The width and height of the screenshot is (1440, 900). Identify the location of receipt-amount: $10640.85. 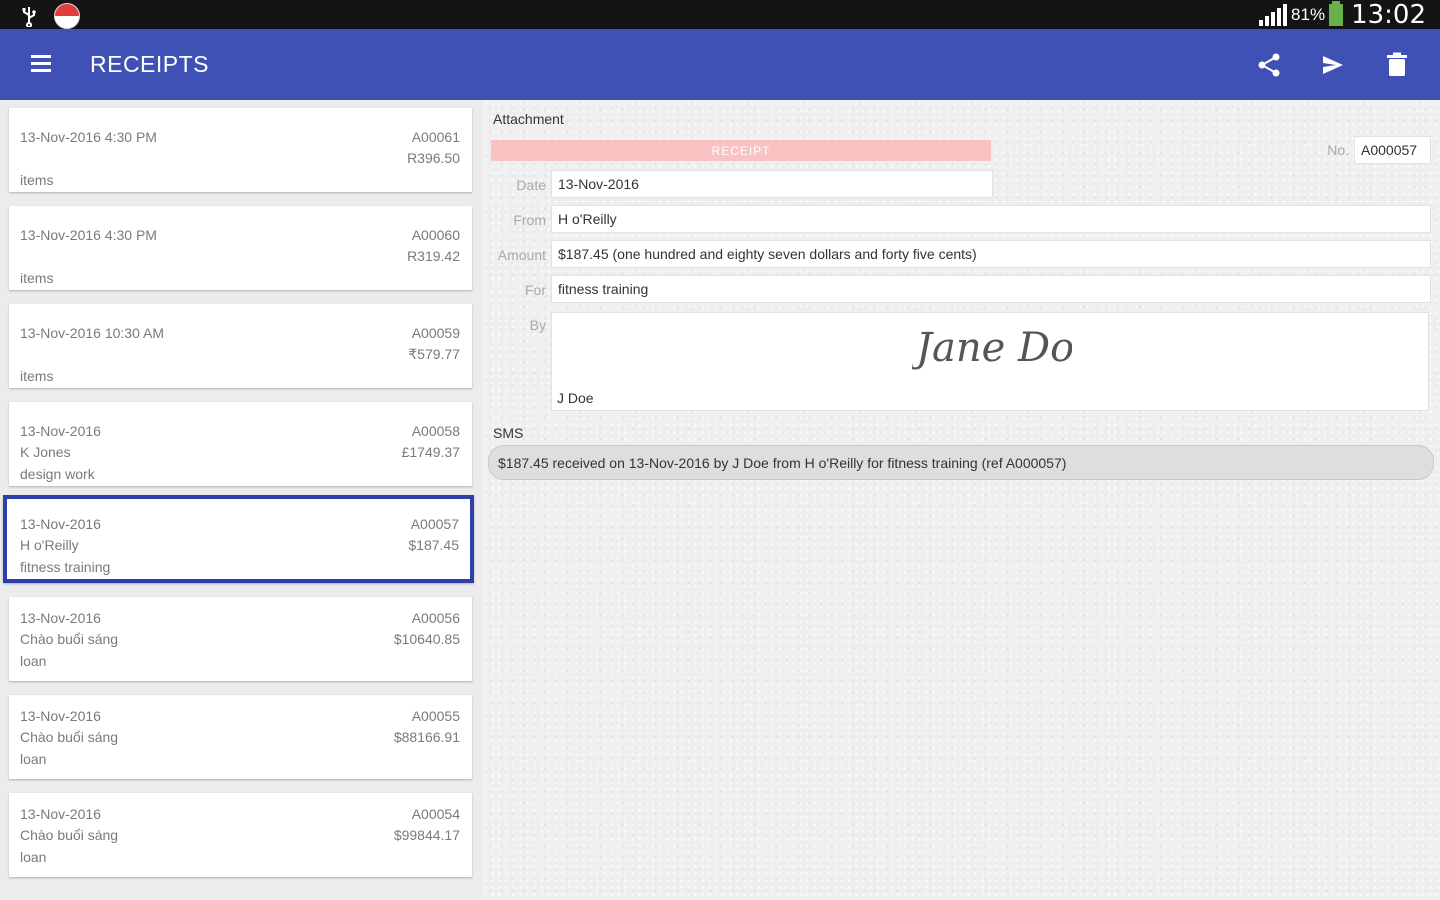
(426, 639).